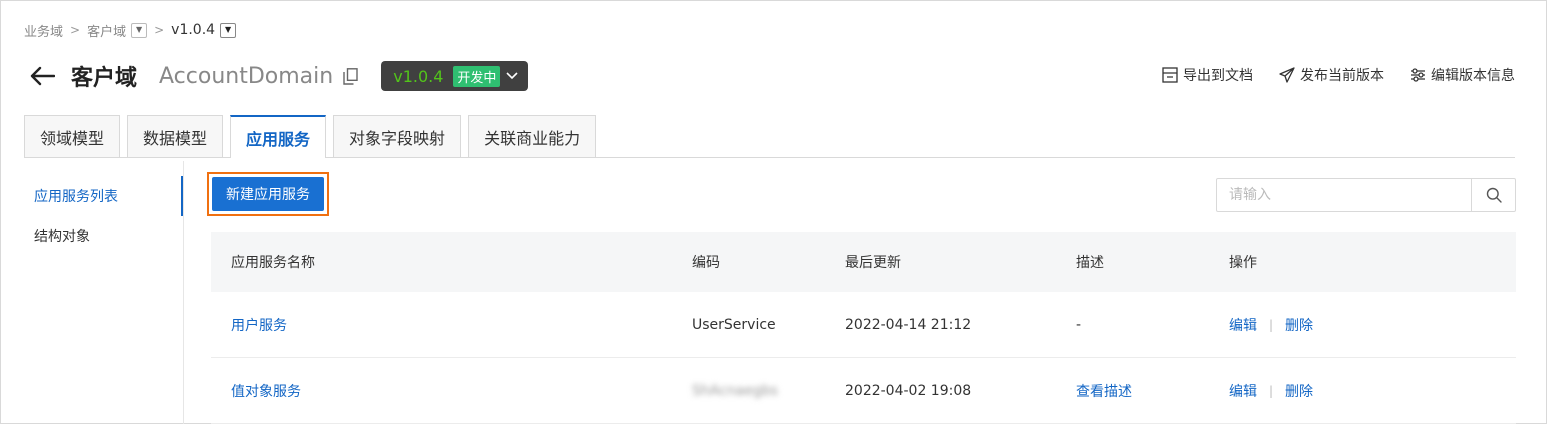  Describe the element at coordinates (193, 30) in the screenshot. I see `breadcrumb-item-version: v1.0.4` at that location.